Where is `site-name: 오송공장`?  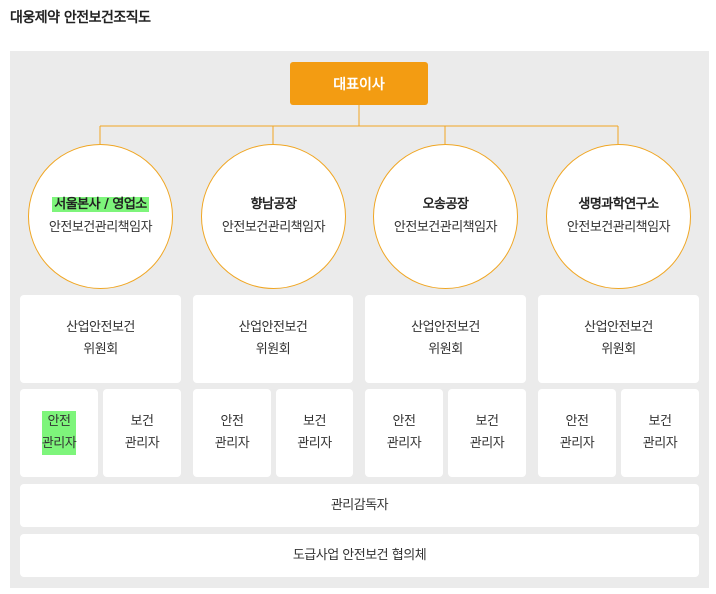 site-name: 오송공장 is located at coordinates (445, 204).